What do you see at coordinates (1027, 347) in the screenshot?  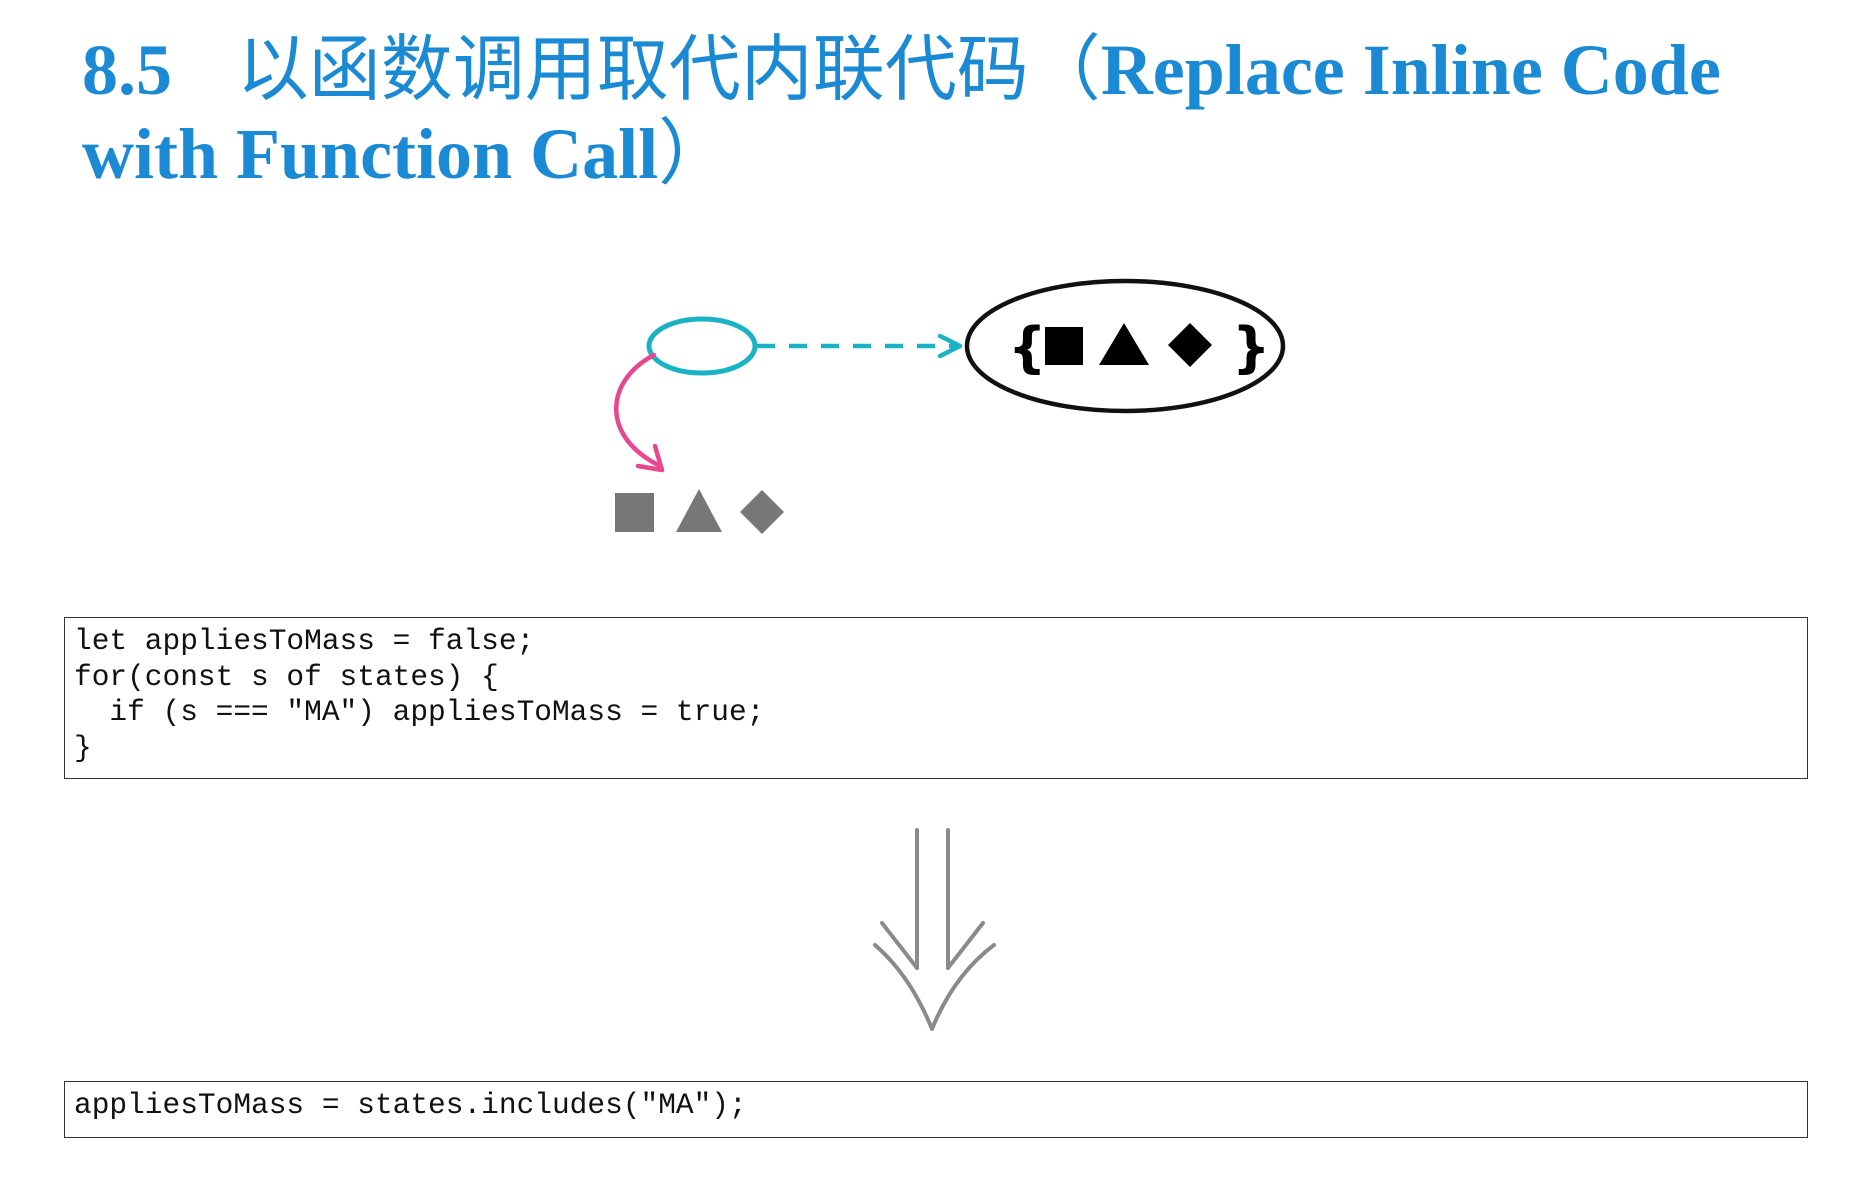 I see `function-body-open-brace: {` at bounding box center [1027, 347].